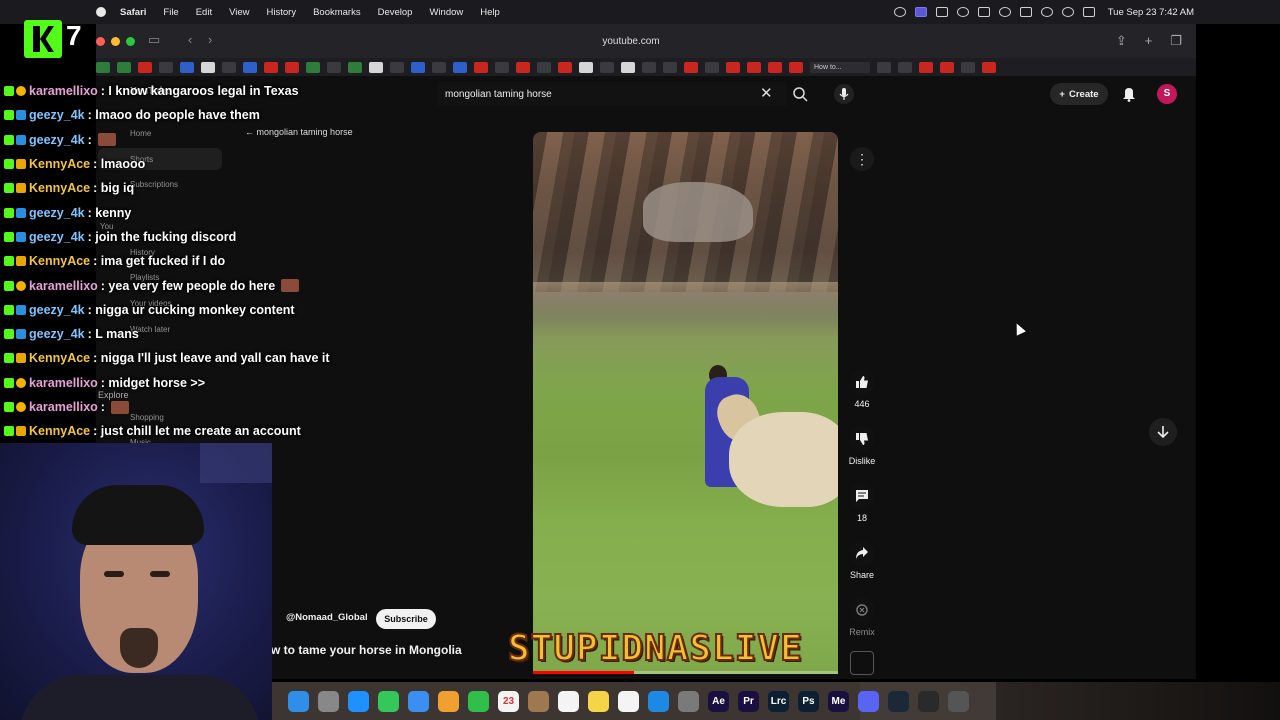 The width and height of the screenshot is (1280, 720). What do you see at coordinates (204, 12) in the screenshot?
I see `menu-edit: Edit` at bounding box center [204, 12].